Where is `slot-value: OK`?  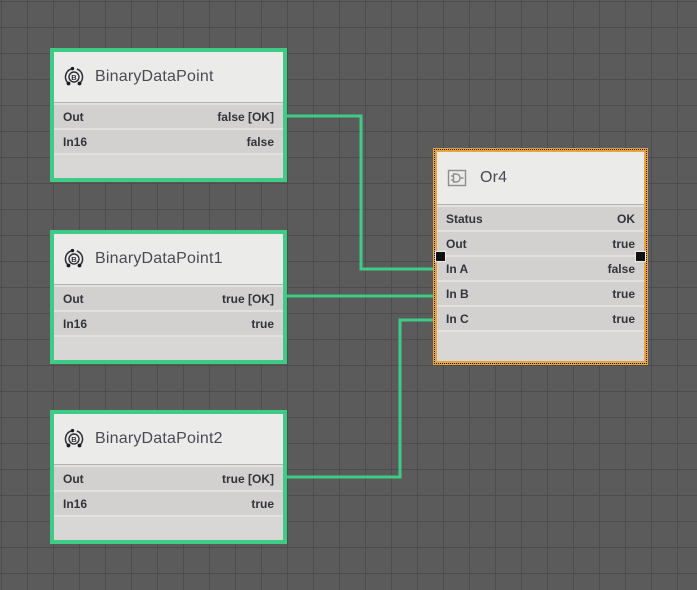
slot-value: OK is located at coordinates (626, 218).